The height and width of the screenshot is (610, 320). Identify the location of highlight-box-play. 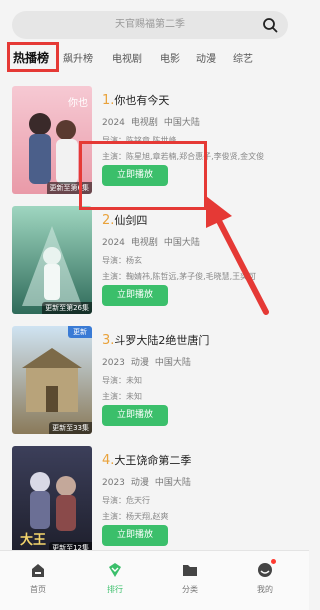
(143, 175).